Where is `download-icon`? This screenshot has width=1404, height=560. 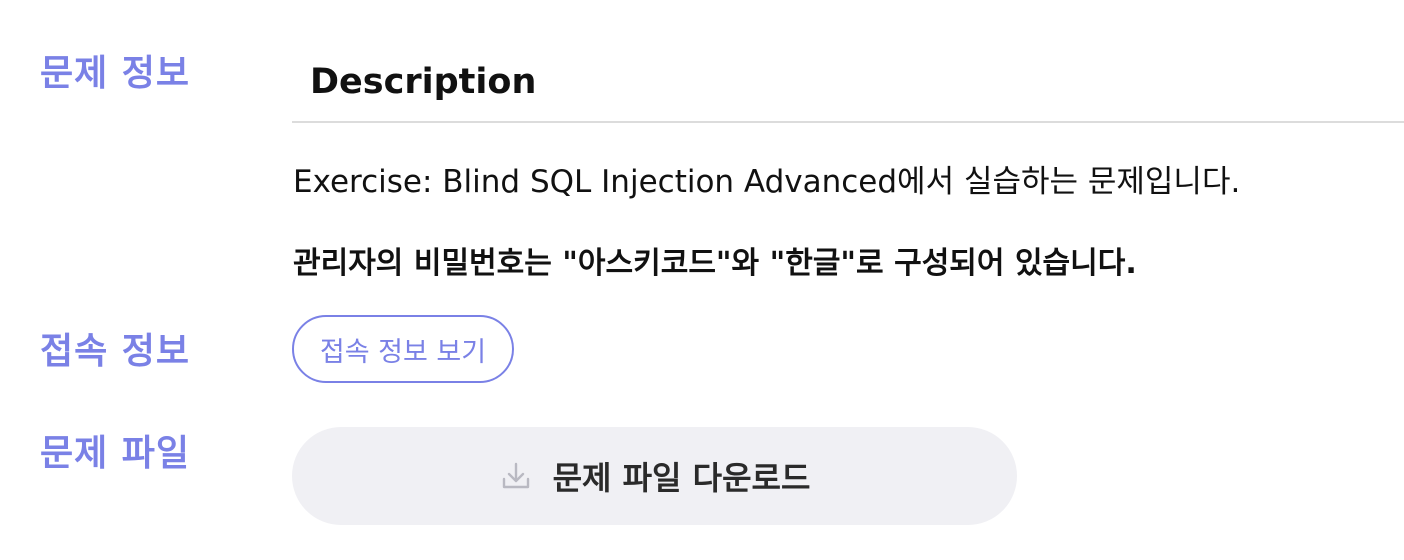 download-icon is located at coordinates (516, 476).